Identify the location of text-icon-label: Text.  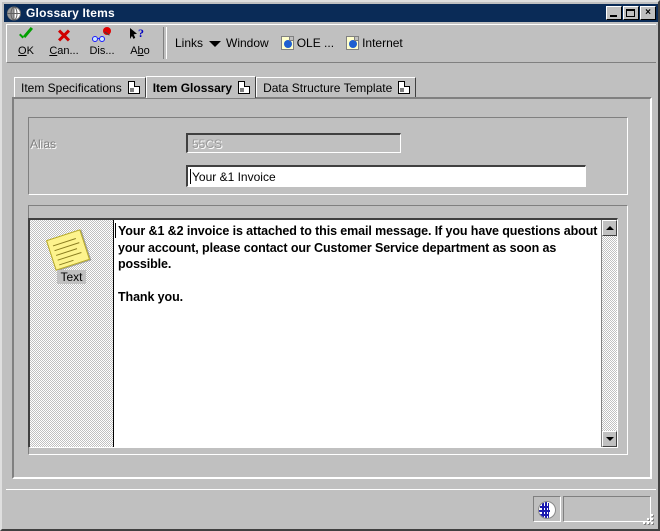
(71, 277).